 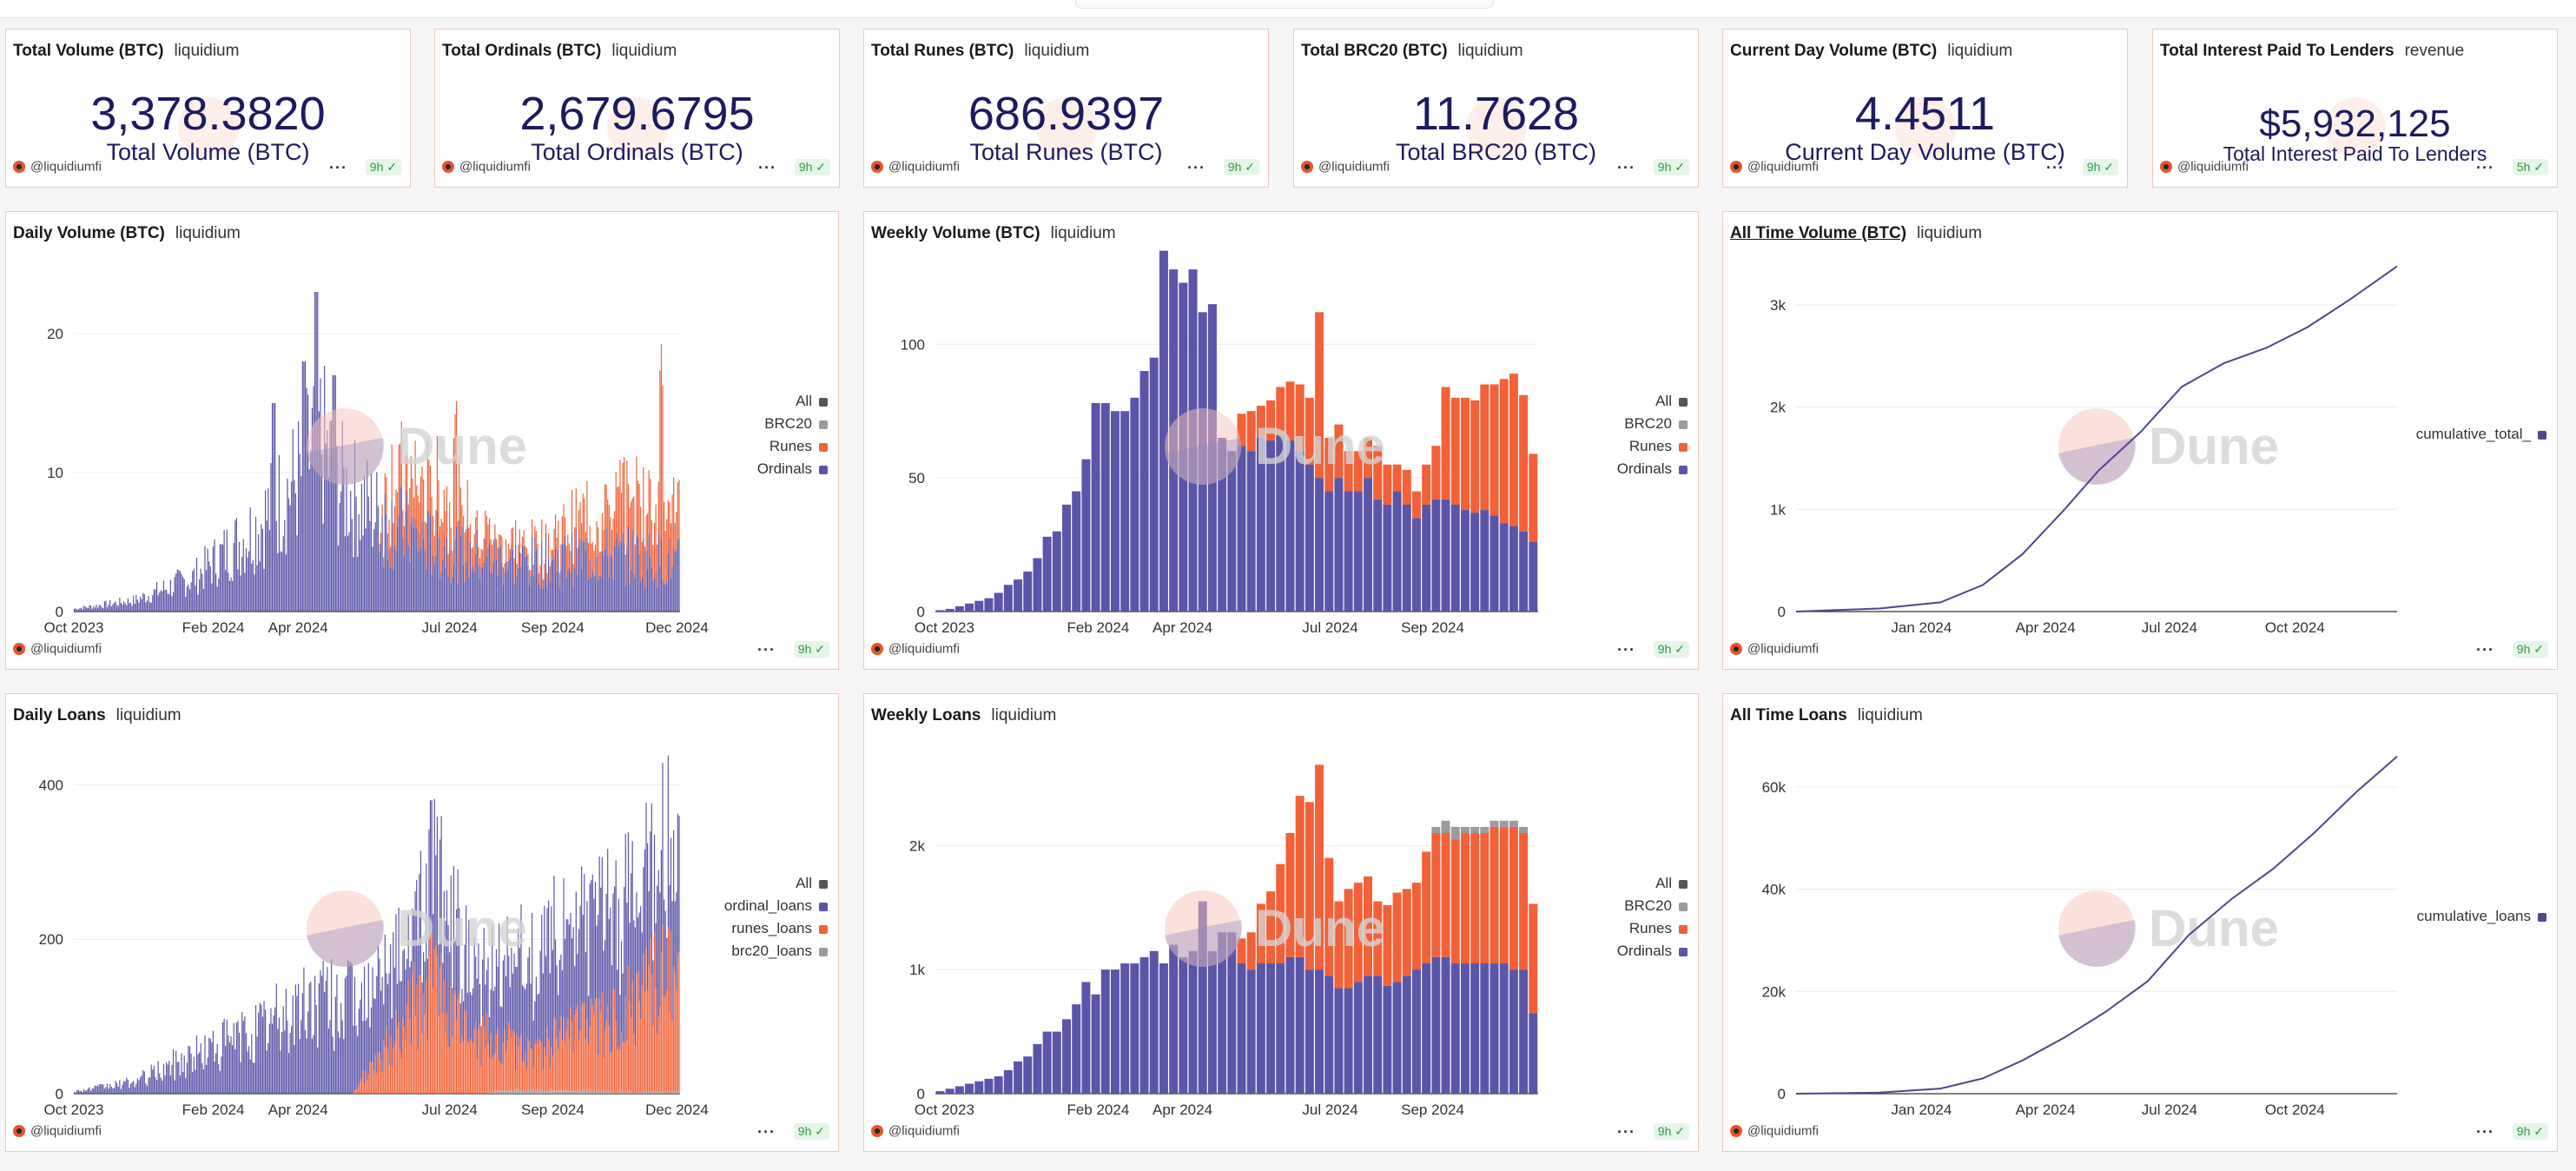 I want to click on panel-title: Total Volume (BTC), so click(x=88, y=51).